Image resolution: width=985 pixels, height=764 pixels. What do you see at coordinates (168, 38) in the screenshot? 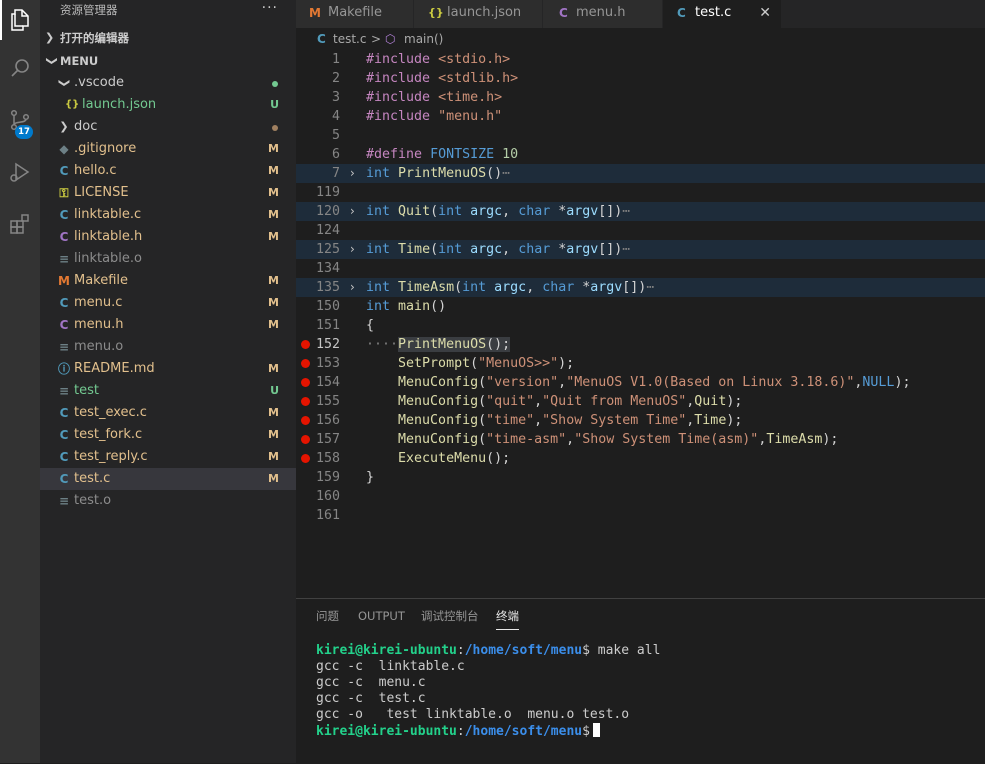
I see `open-editors-section: ❯ 打开的编辑器` at bounding box center [168, 38].